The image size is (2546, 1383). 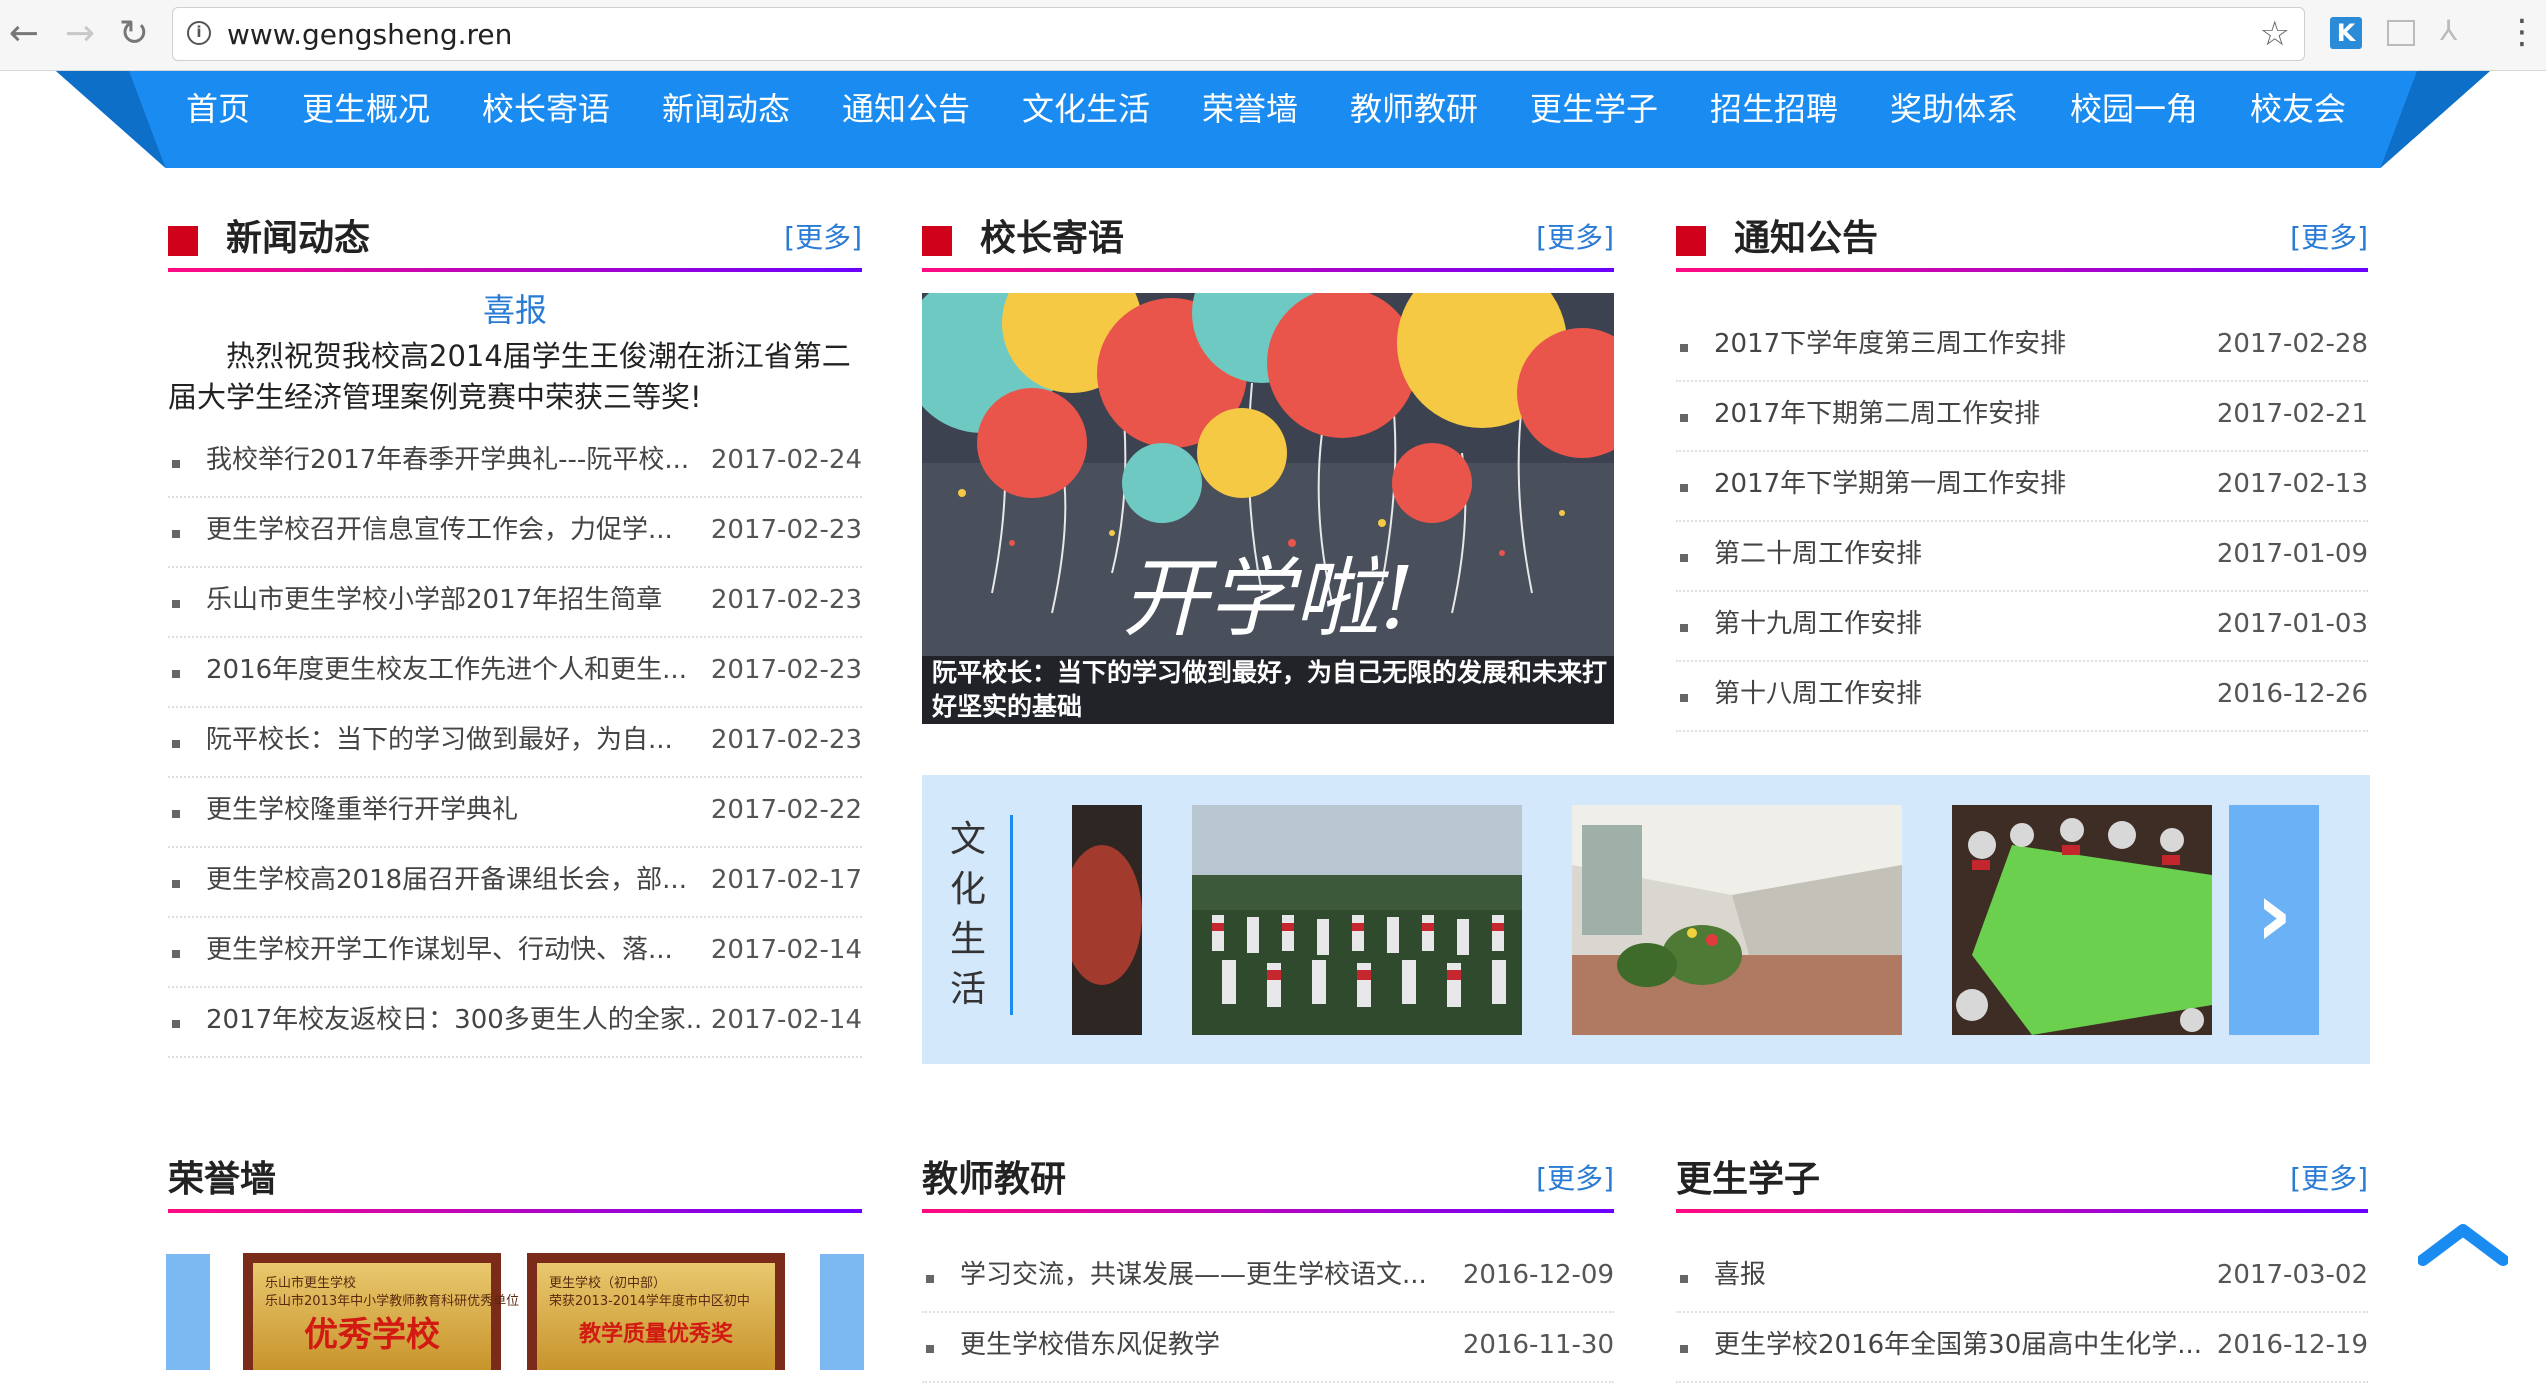 What do you see at coordinates (1575, 238) in the screenshot?
I see `principal-more-link: [更多]` at bounding box center [1575, 238].